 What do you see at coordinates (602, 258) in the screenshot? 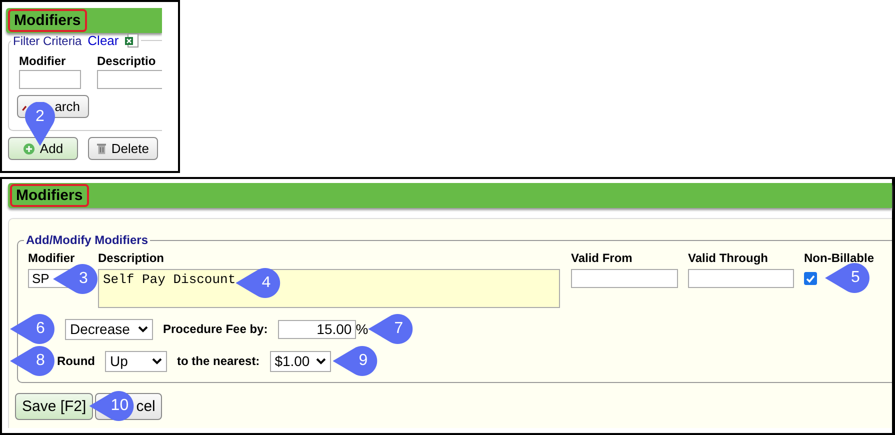
I see `field-label: Valid From` at bounding box center [602, 258].